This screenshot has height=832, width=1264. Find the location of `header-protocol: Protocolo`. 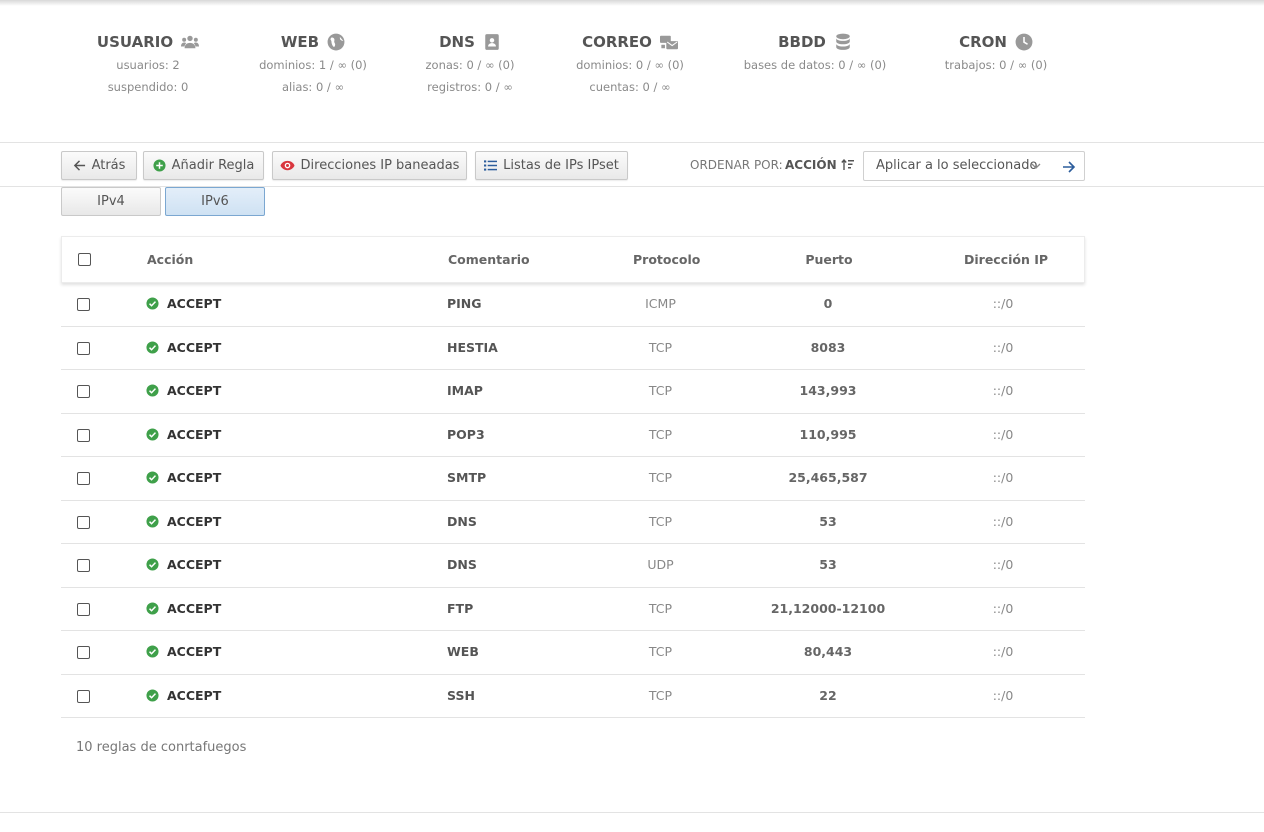

header-protocol: Protocolo is located at coordinates (666, 259).